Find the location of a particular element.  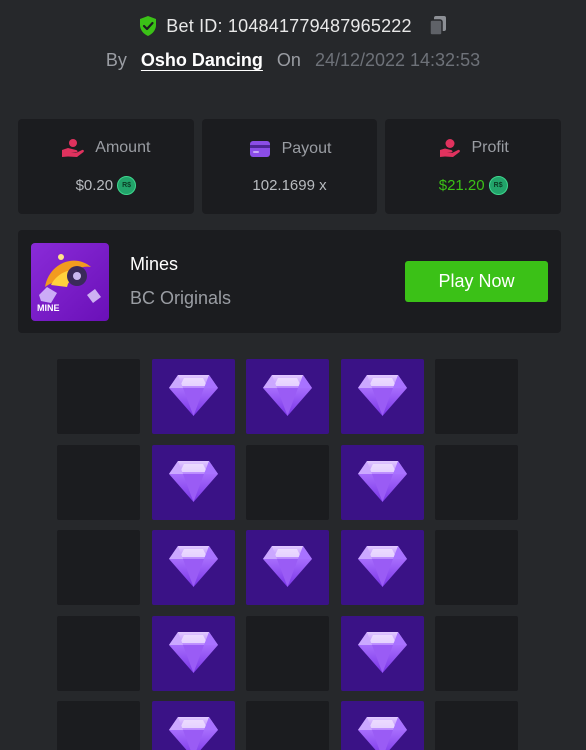

on-label: On is located at coordinates (288, 59).